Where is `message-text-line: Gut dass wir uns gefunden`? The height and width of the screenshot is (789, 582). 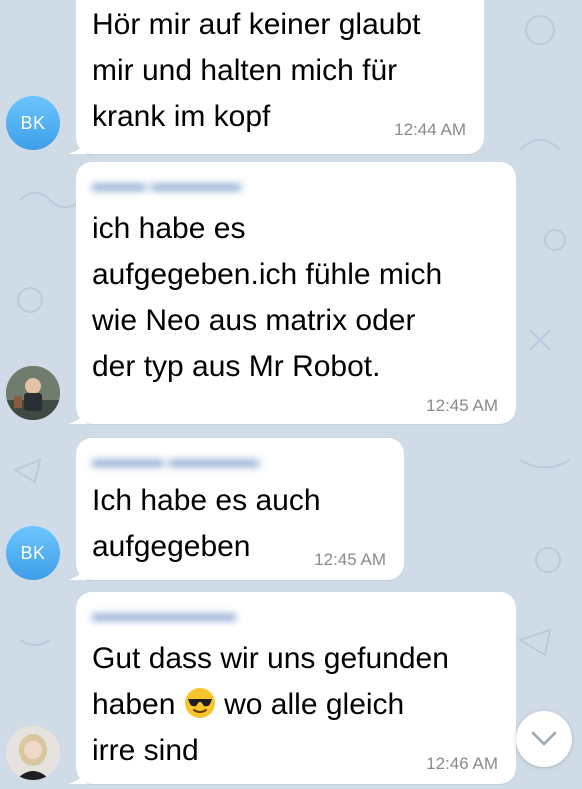
message-text-line: Gut dass wir uns gefunden is located at coordinates (270, 658).